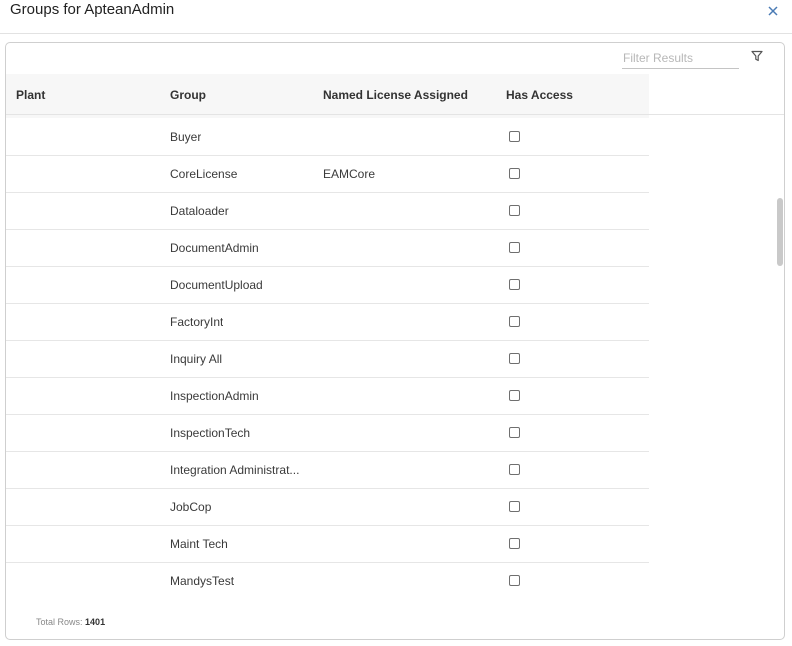 The width and height of the screenshot is (792, 646). I want to click on close-icon, so click(773, 11).